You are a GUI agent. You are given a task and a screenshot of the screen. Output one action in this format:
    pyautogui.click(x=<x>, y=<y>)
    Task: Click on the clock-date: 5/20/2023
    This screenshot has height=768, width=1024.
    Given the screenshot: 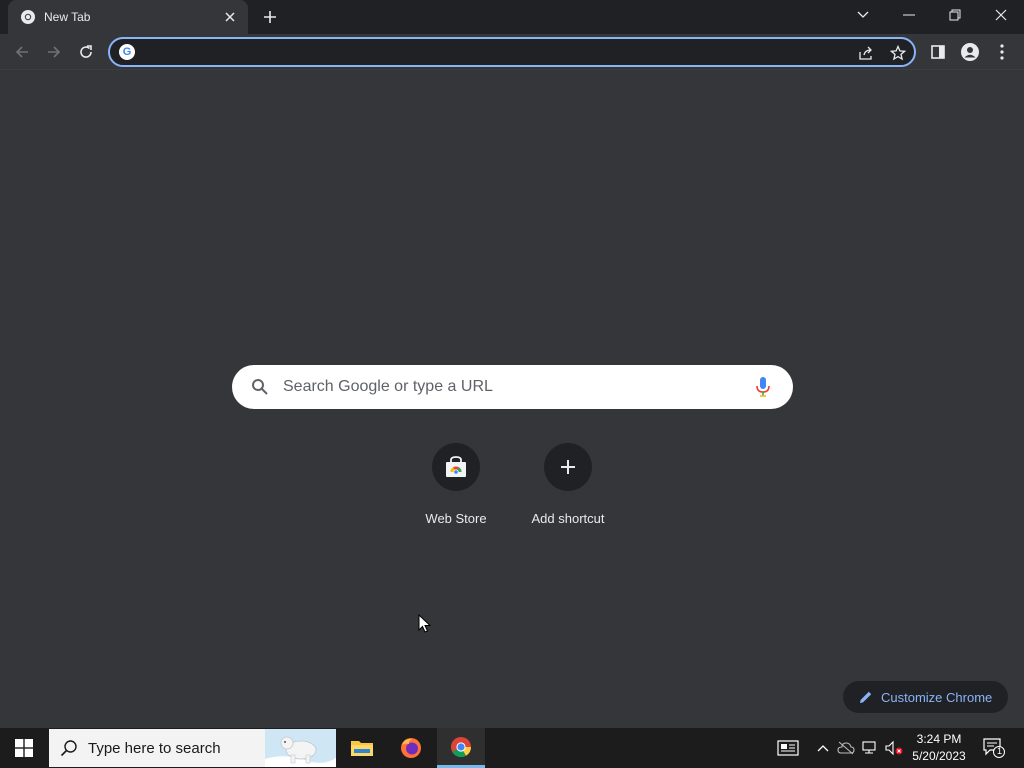 What is the action you would take?
    pyautogui.click(x=939, y=756)
    